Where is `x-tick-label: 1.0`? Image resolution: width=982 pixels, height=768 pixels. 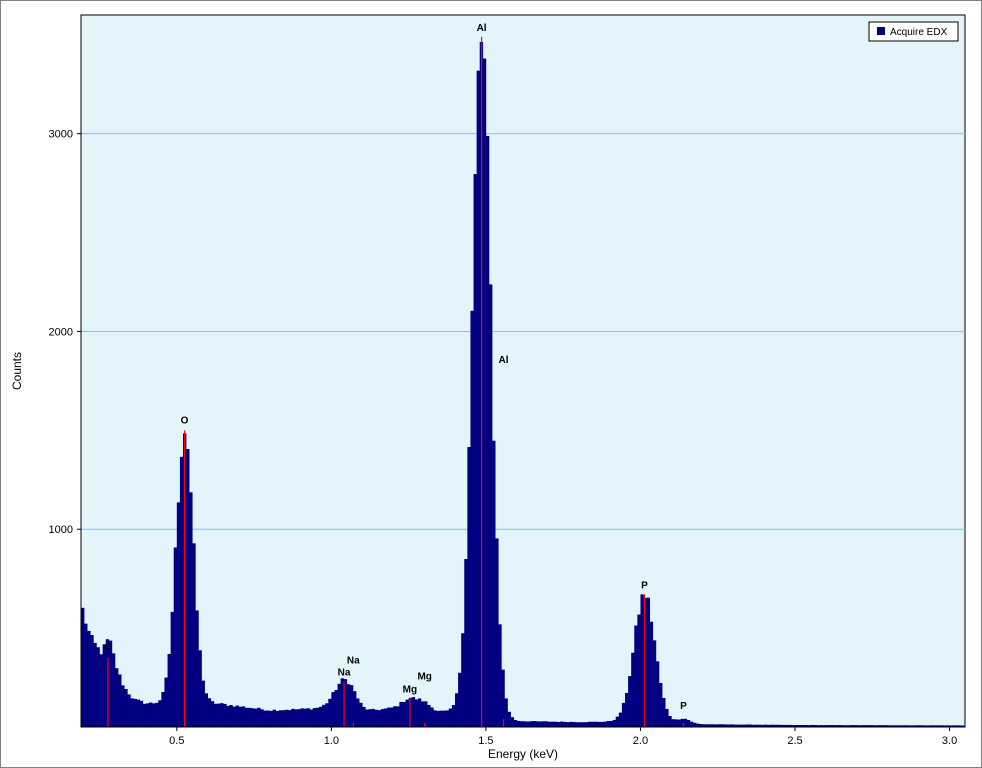 x-tick-label: 1.0 is located at coordinates (331, 741).